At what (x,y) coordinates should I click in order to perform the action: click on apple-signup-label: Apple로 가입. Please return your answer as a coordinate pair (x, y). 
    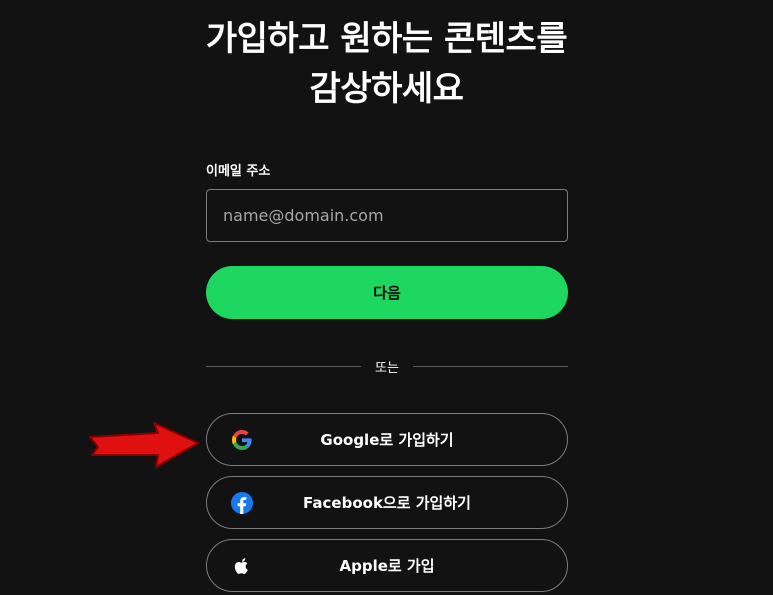
    Looking at the image, I should click on (387, 566).